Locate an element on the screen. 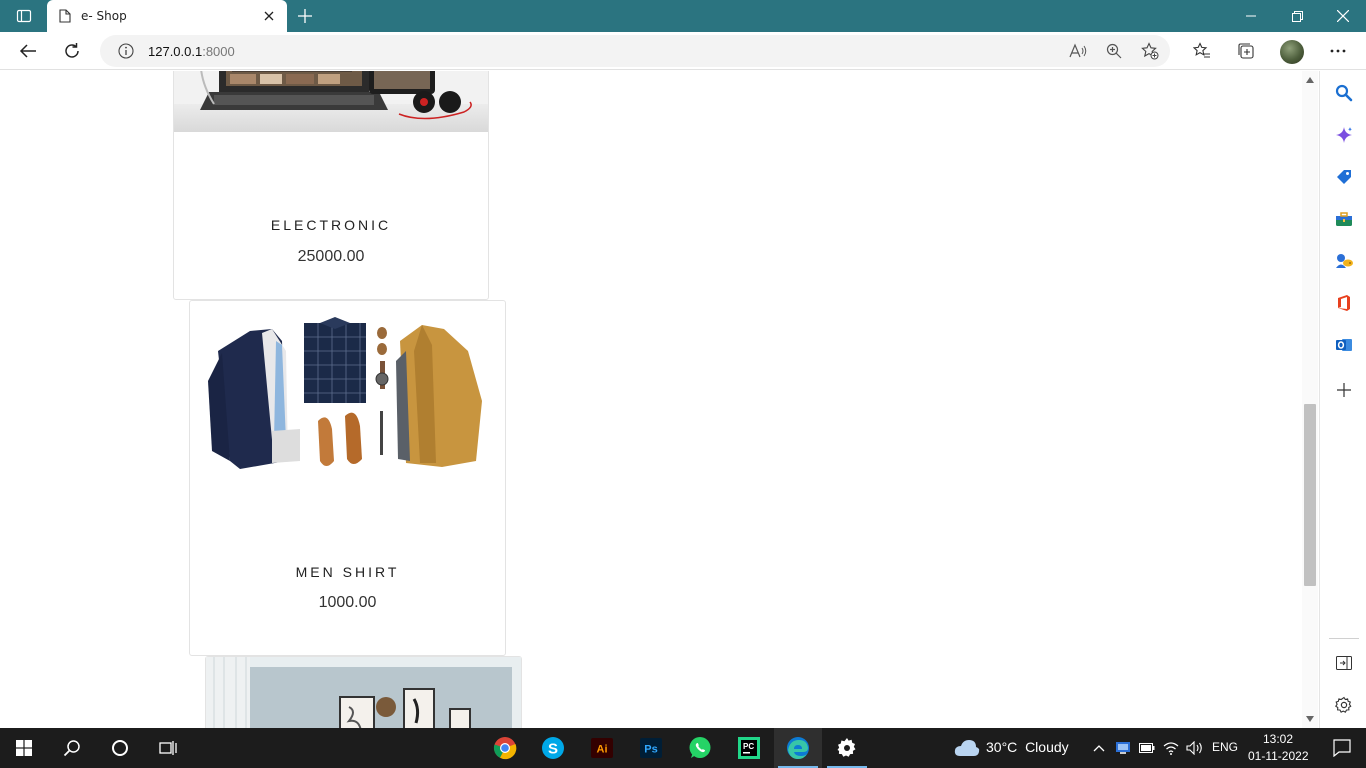  product-card: MEN SHIRT 1000.00 is located at coordinates (347, 478).